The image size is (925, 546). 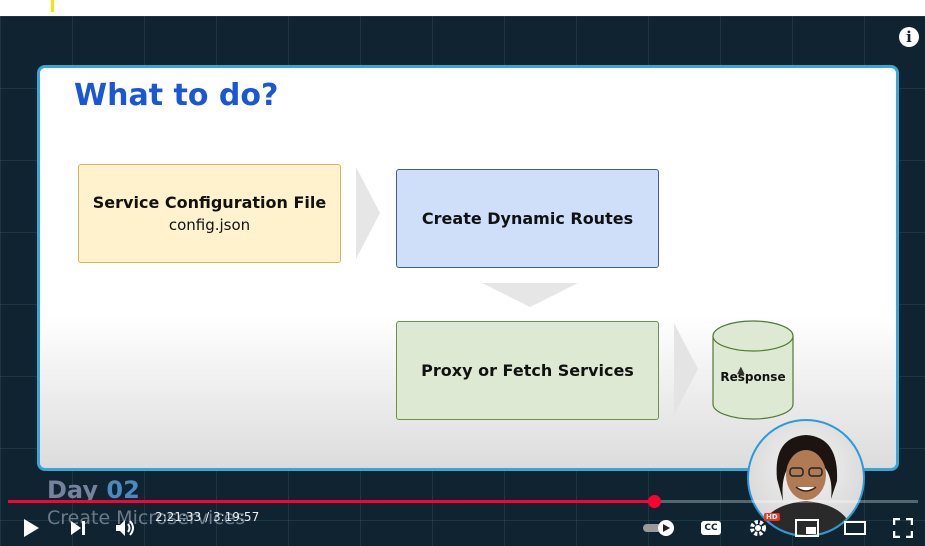 I want to click on service-config-box: Service Configuration File config.json, so click(x=209, y=213).